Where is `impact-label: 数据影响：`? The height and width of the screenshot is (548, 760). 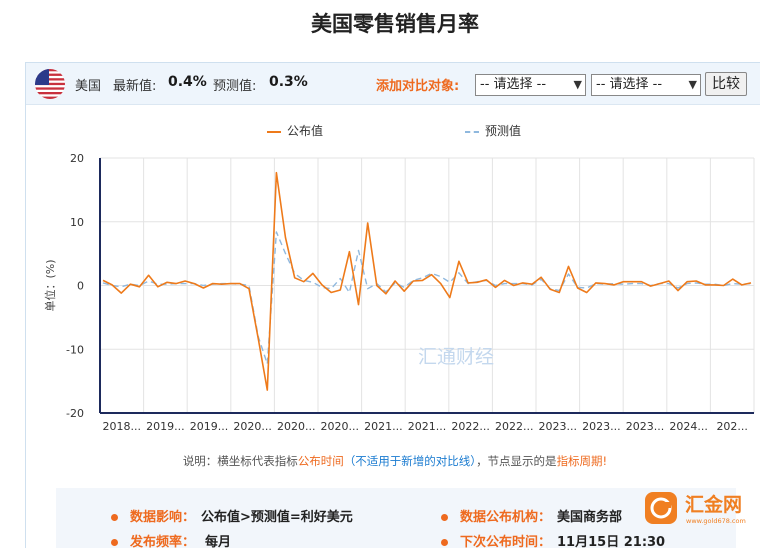
impact-label: 数据影响： is located at coordinates (163, 517).